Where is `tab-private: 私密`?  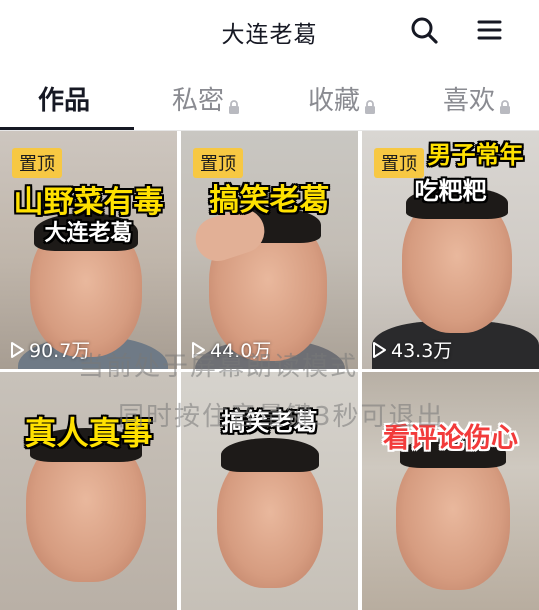 tab-private: 私密 is located at coordinates (206, 98).